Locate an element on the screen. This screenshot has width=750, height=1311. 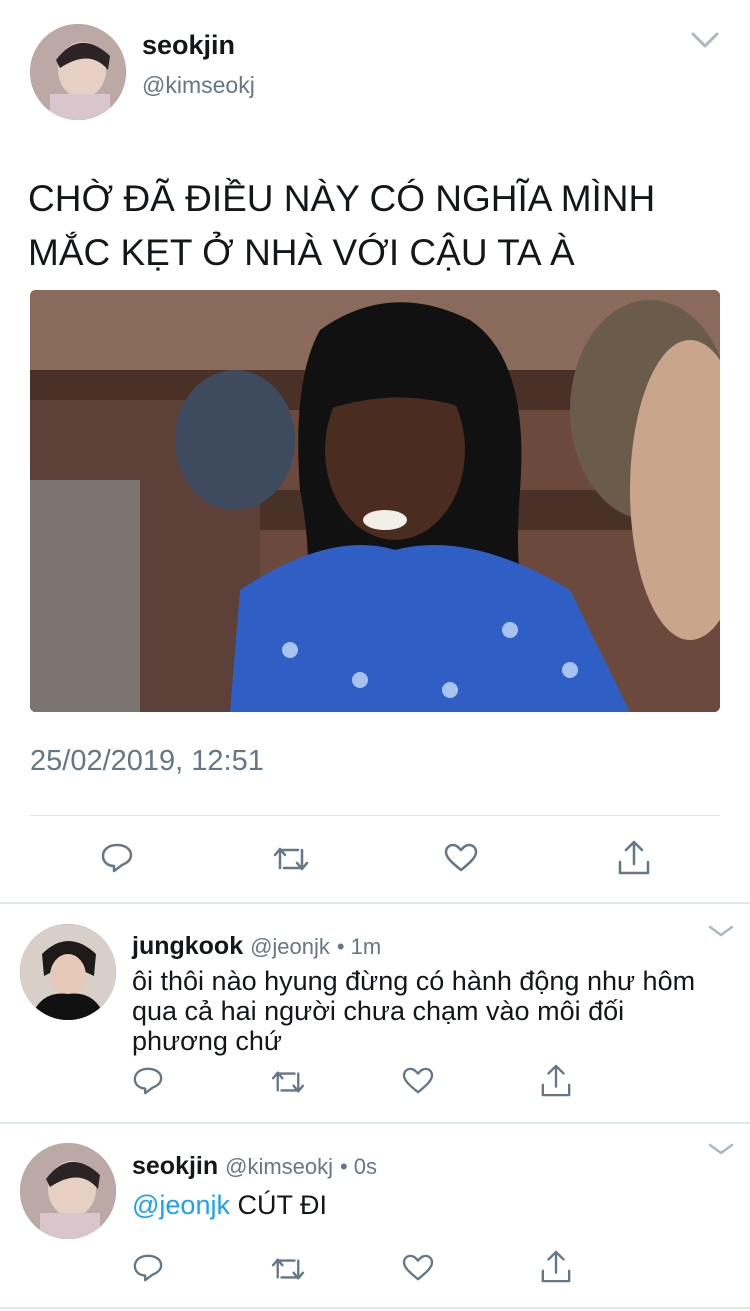
display-name: jungkook is located at coordinates (187, 946).